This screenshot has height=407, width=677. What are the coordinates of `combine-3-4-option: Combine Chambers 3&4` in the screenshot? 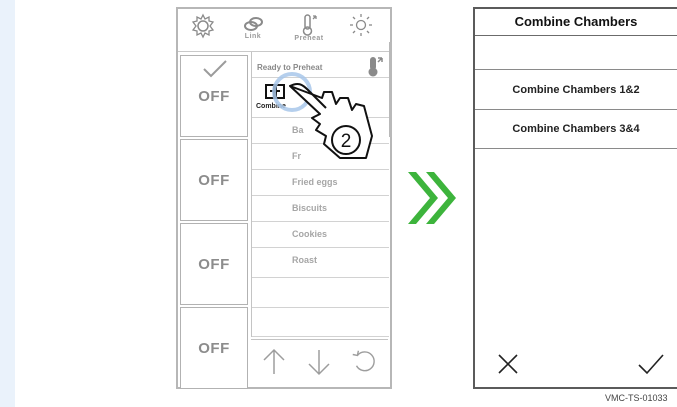 It's located at (576, 129).